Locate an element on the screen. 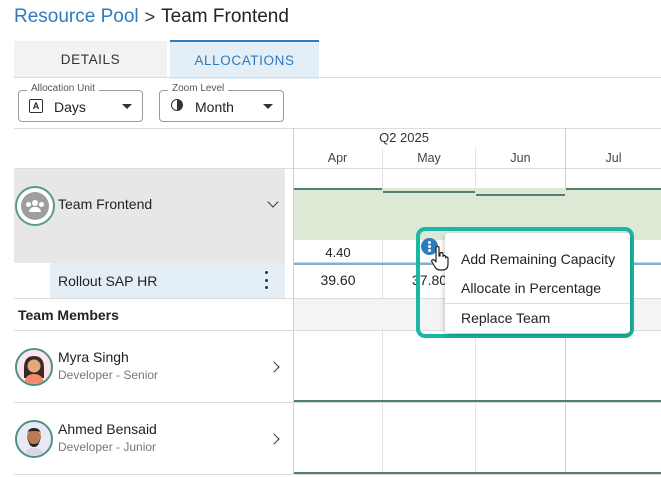  zoom-level-label: Zoom Level is located at coordinates (198, 88).